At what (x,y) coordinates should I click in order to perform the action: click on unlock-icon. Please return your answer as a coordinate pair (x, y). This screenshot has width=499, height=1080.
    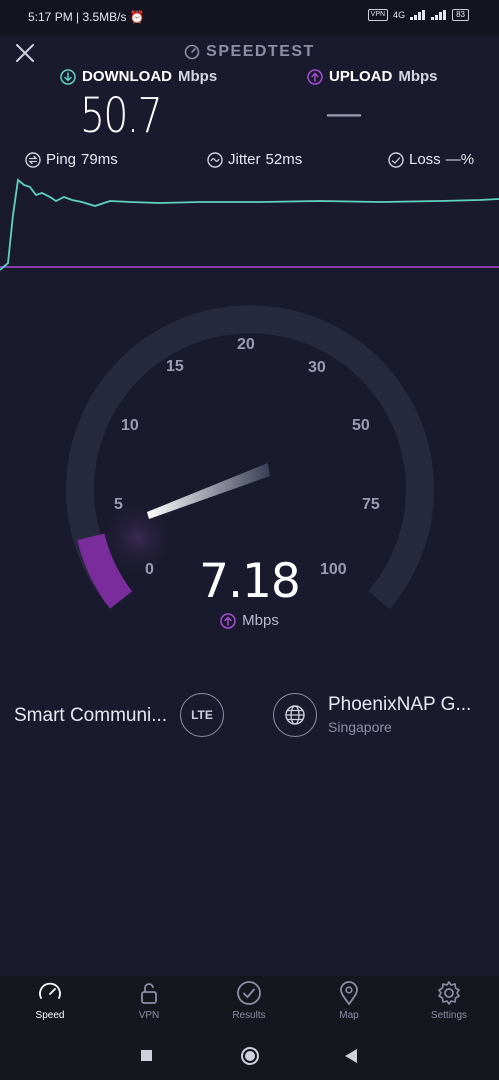
    Looking at the image, I should click on (149, 993).